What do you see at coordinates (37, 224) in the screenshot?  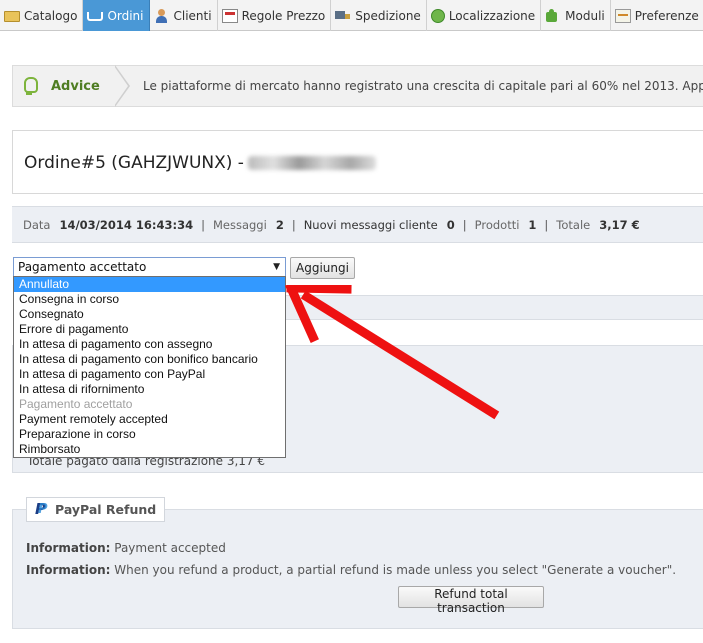 I see `date-label: Data` at bounding box center [37, 224].